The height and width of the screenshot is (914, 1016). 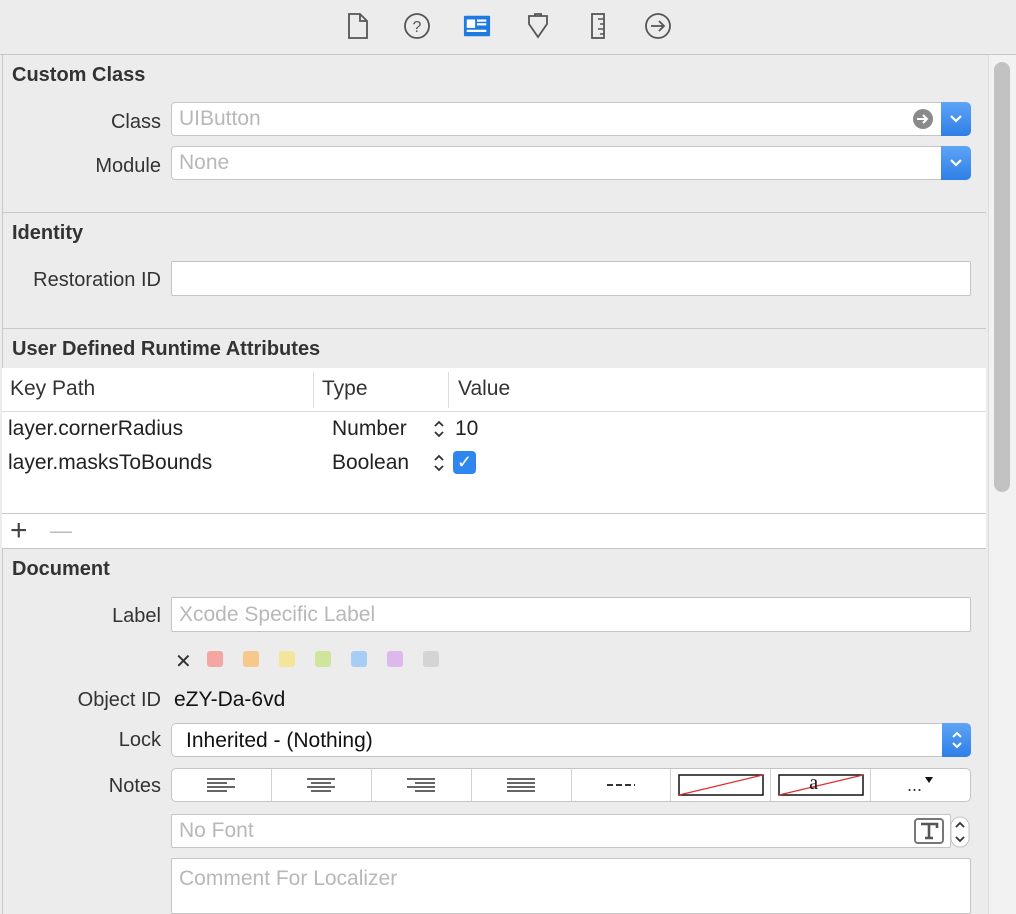 I want to click on label-color-green-swatch, so click(x=323, y=659).